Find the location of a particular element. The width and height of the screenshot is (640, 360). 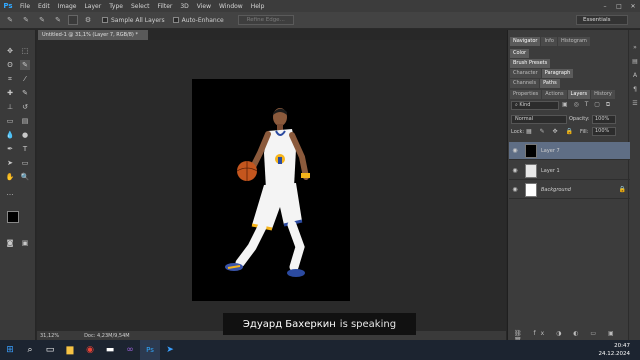

healing-brush-icon: ✚ is located at coordinates (10, 93).